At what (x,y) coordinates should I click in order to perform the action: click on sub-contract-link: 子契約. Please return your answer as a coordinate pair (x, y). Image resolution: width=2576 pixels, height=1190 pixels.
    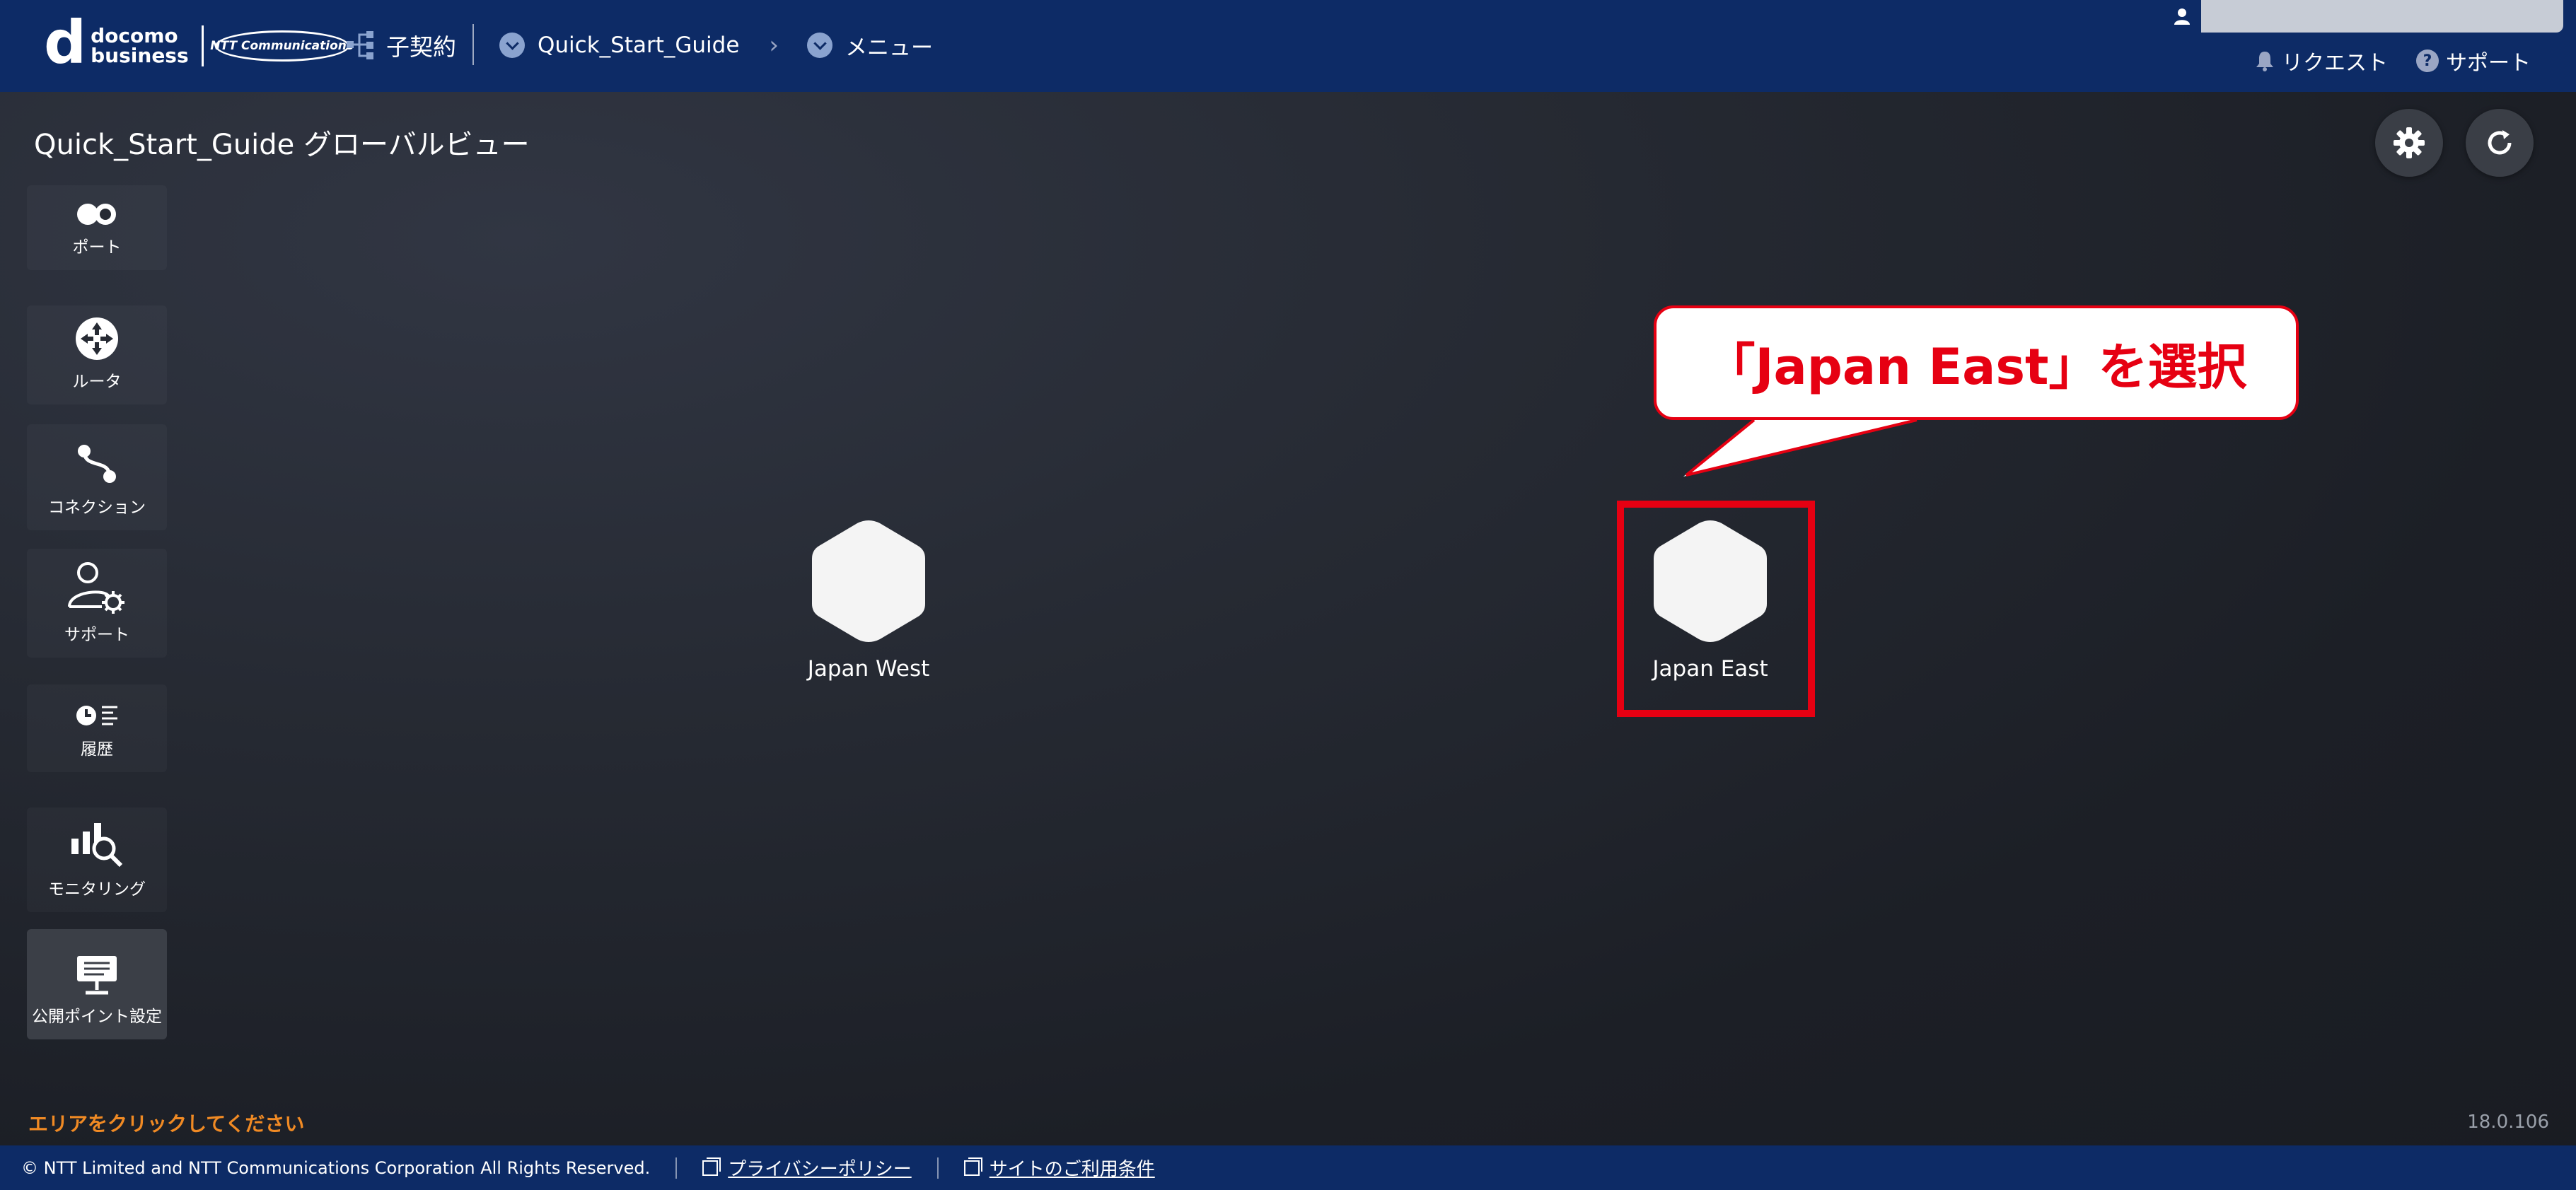
    Looking at the image, I should click on (400, 45).